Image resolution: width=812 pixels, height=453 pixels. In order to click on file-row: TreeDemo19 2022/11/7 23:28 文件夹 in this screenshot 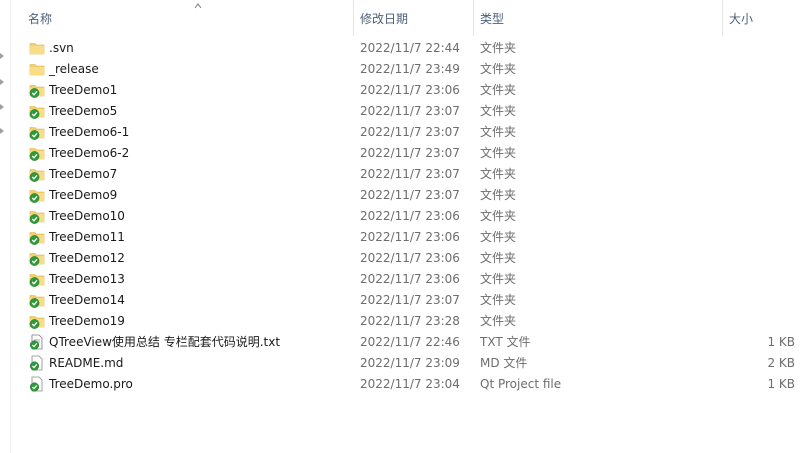, I will do `click(411, 321)`.